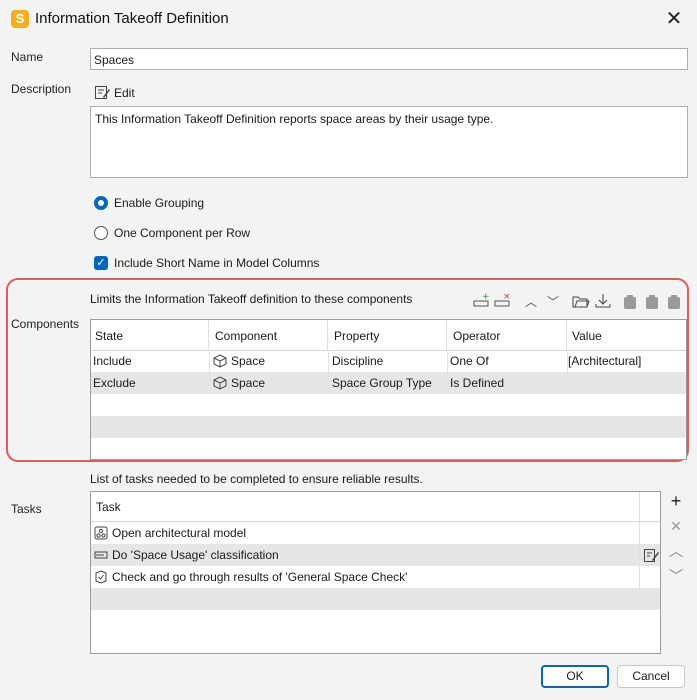  I want to click on remove-row-icon: ×, so click(502, 299).